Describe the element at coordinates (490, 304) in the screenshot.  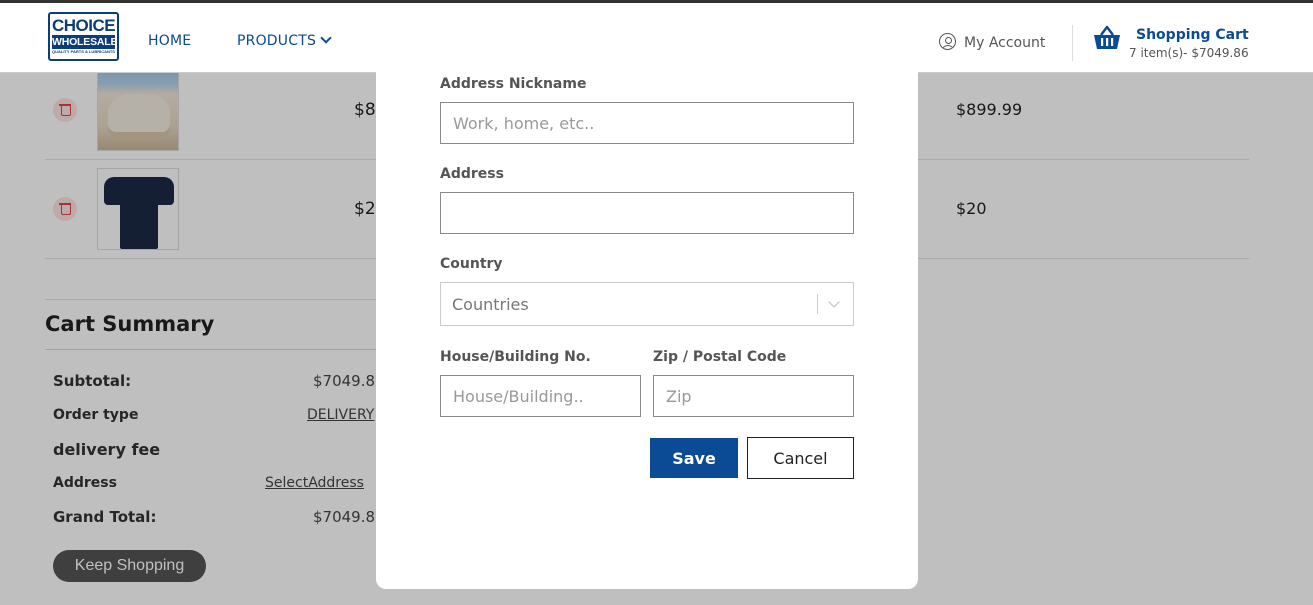
I see `country-select-value: Countries` at that location.